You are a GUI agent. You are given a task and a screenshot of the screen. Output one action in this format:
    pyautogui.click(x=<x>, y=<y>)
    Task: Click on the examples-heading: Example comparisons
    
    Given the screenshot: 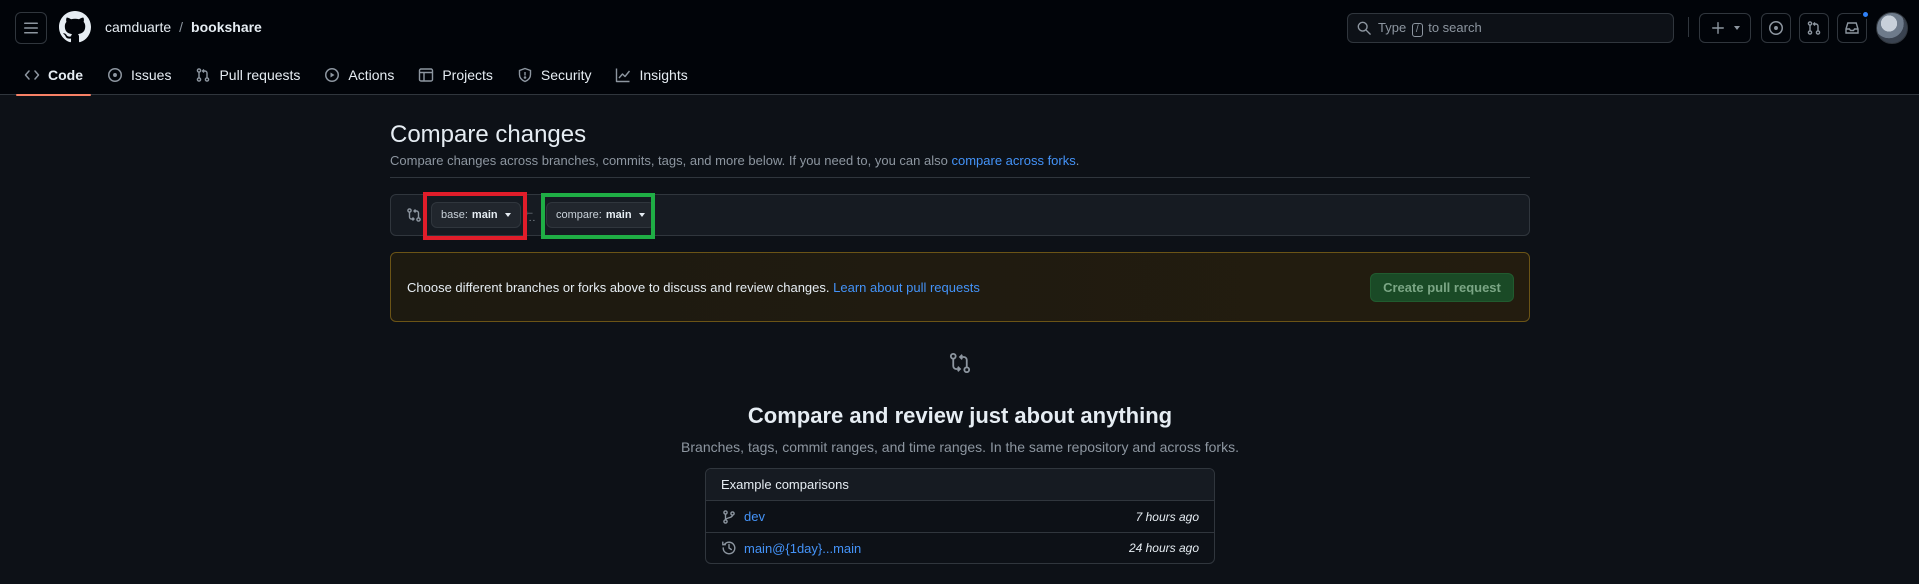 What is the action you would take?
    pyautogui.click(x=960, y=485)
    